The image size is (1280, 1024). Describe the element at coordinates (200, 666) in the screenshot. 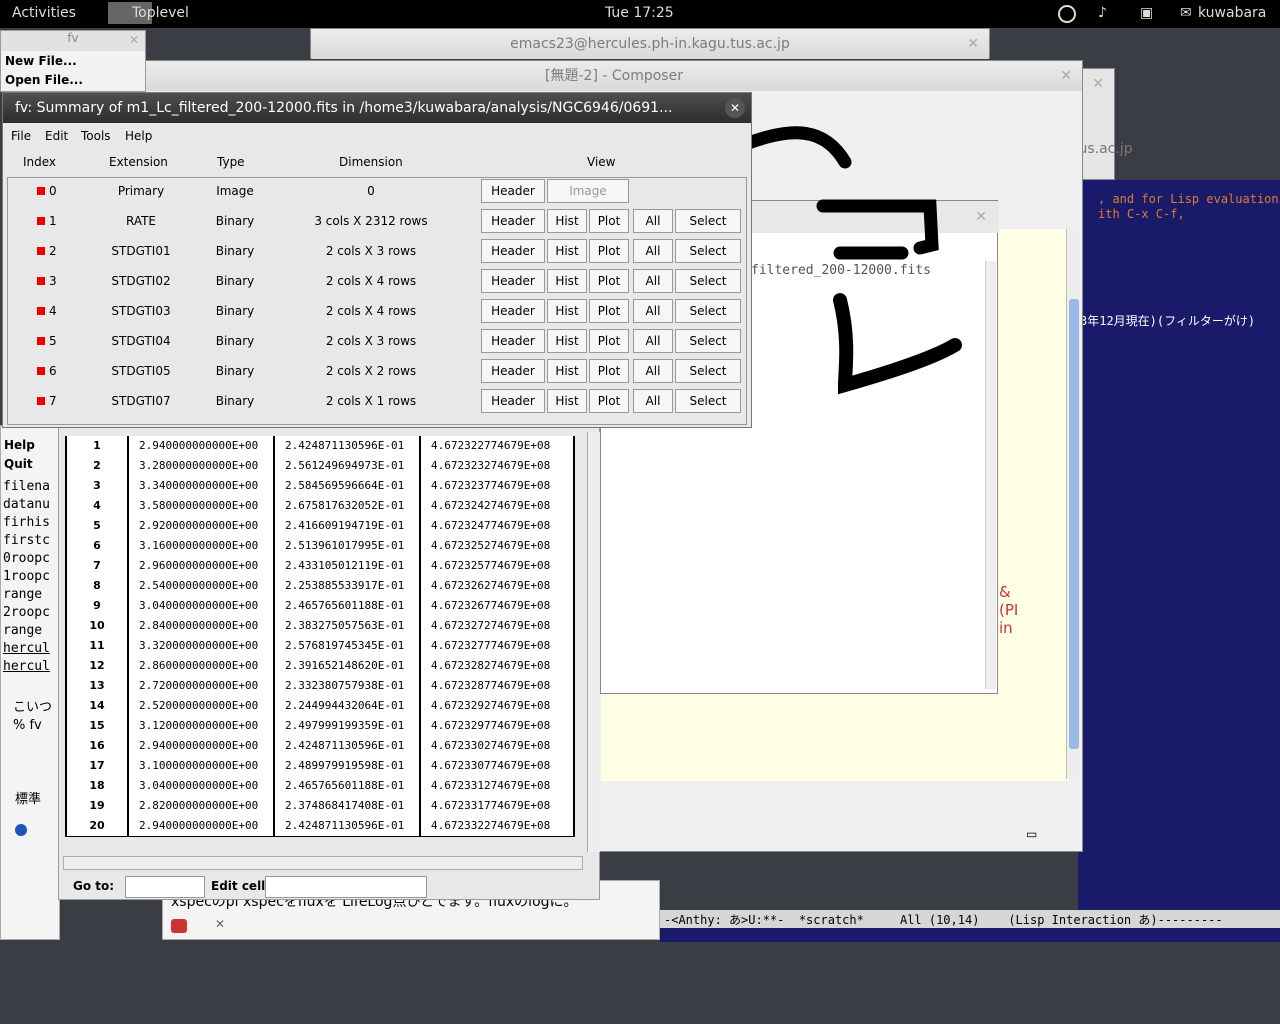

I see `table-cell: 2.860000000000E+00` at that location.